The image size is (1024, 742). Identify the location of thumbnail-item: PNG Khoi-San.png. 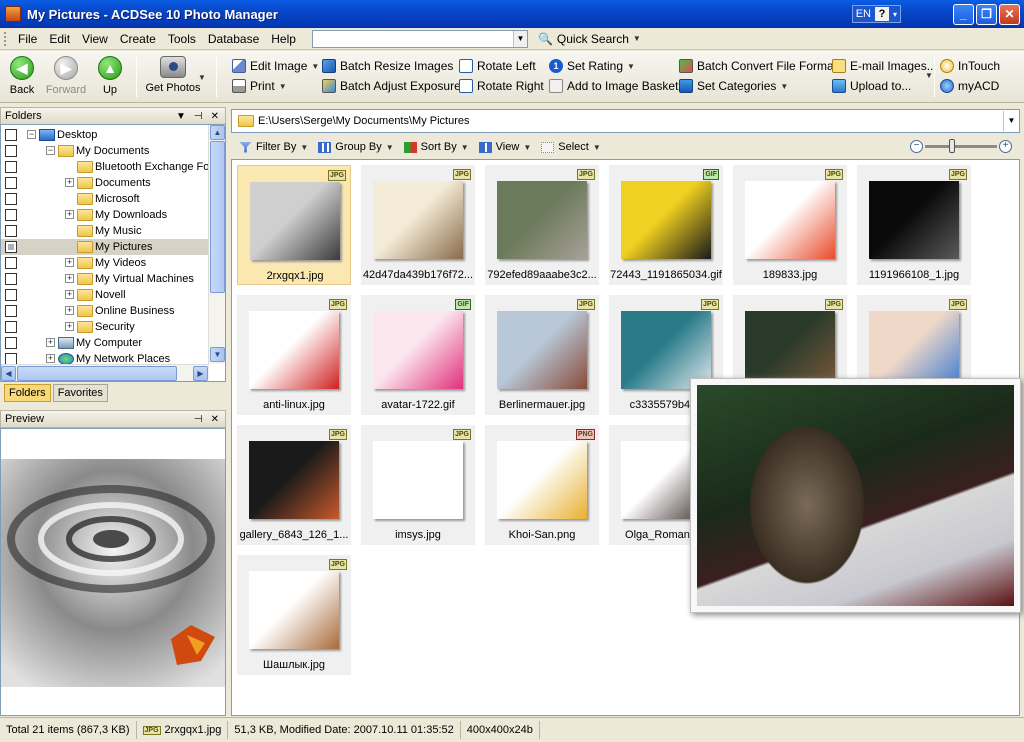
(542, 485).